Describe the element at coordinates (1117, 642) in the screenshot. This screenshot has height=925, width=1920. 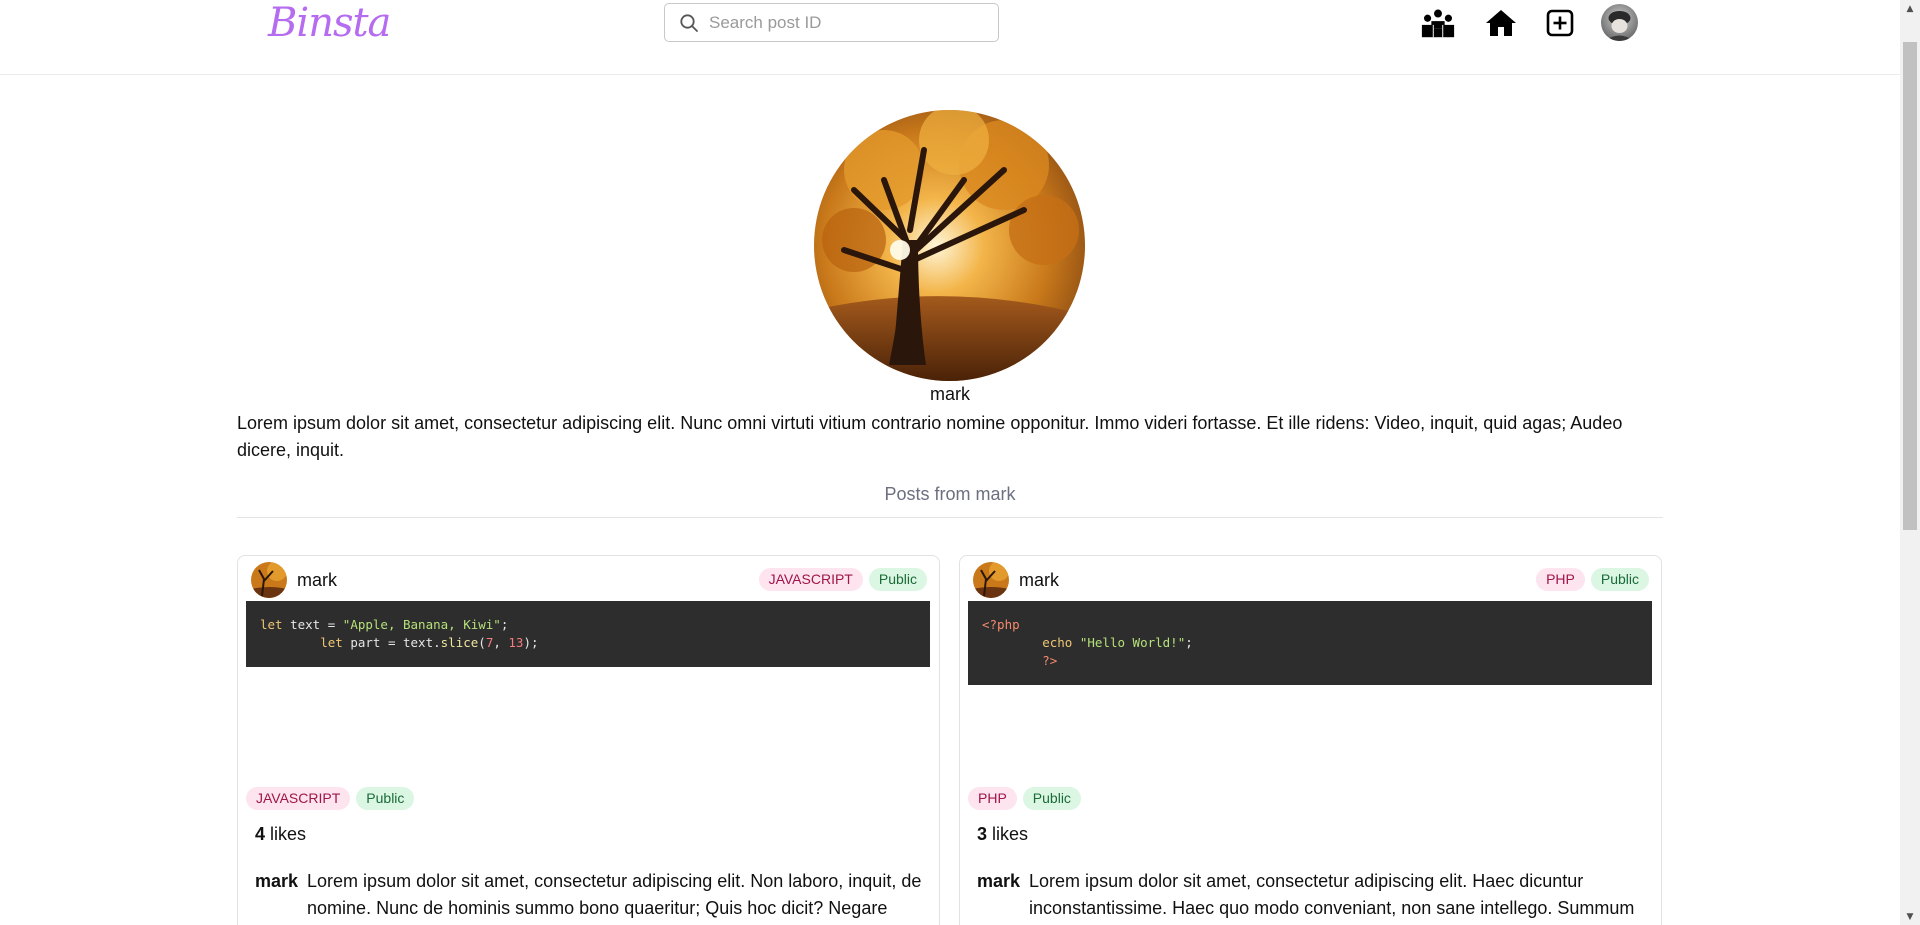
I see `code-line: echo "Hello World!";` at that location.